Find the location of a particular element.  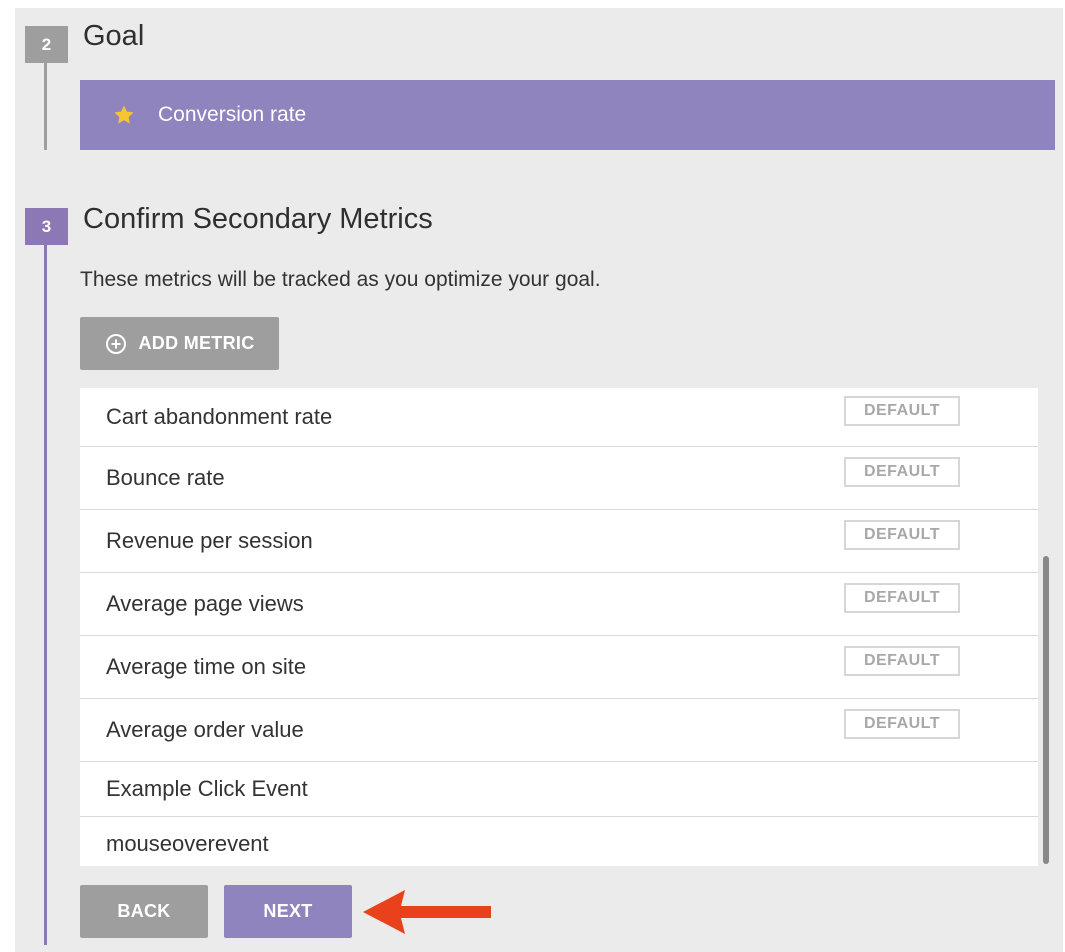

step-2-connector is located at coordinates (45, 106).